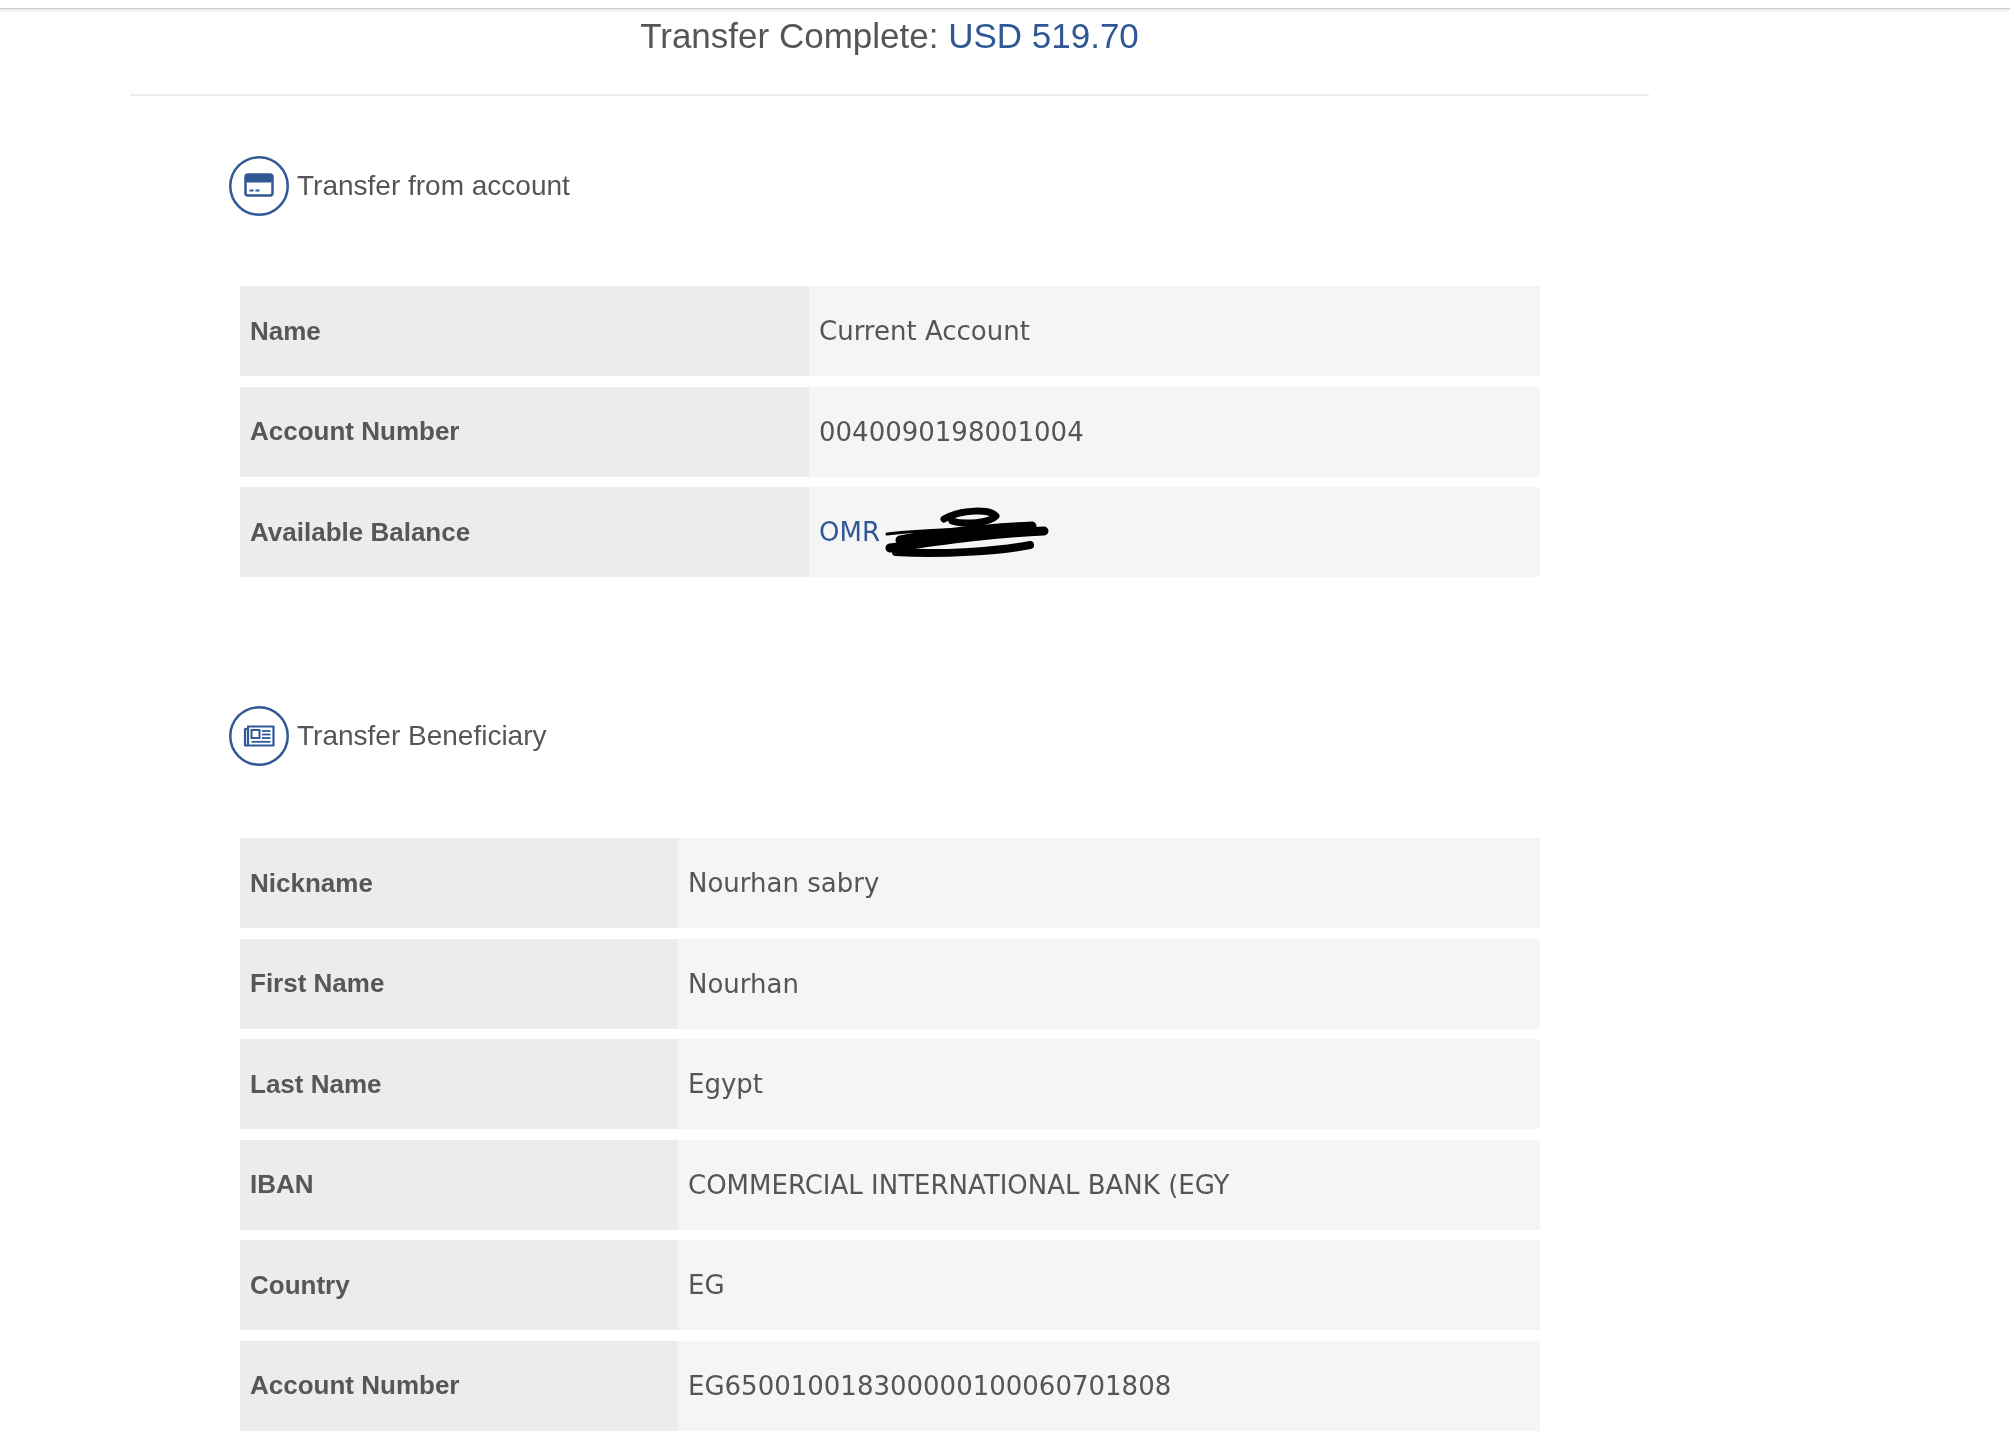  Describe the element at coordinates (259, 186) in the screenshot. I see `credit-card-icon` at that location.